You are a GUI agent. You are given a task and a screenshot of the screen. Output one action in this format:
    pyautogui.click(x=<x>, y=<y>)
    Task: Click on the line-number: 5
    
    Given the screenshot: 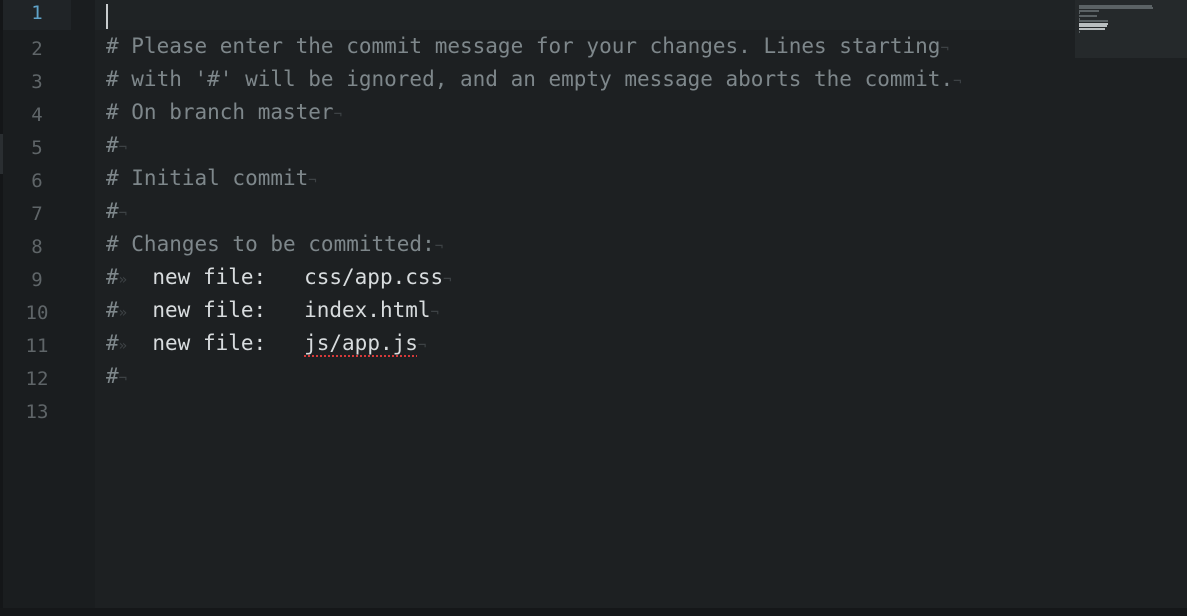 What is the action you would take?
    pyautogui.click(x=37, y=148)
    